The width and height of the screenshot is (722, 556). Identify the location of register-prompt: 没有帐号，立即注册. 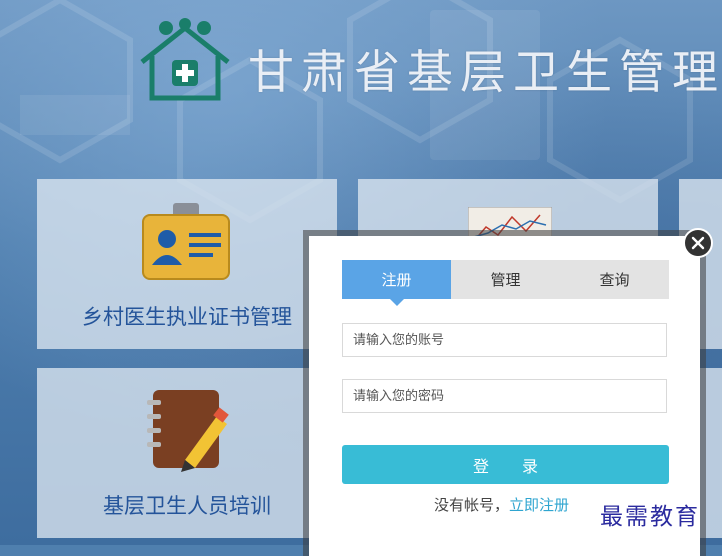
(501, 504).